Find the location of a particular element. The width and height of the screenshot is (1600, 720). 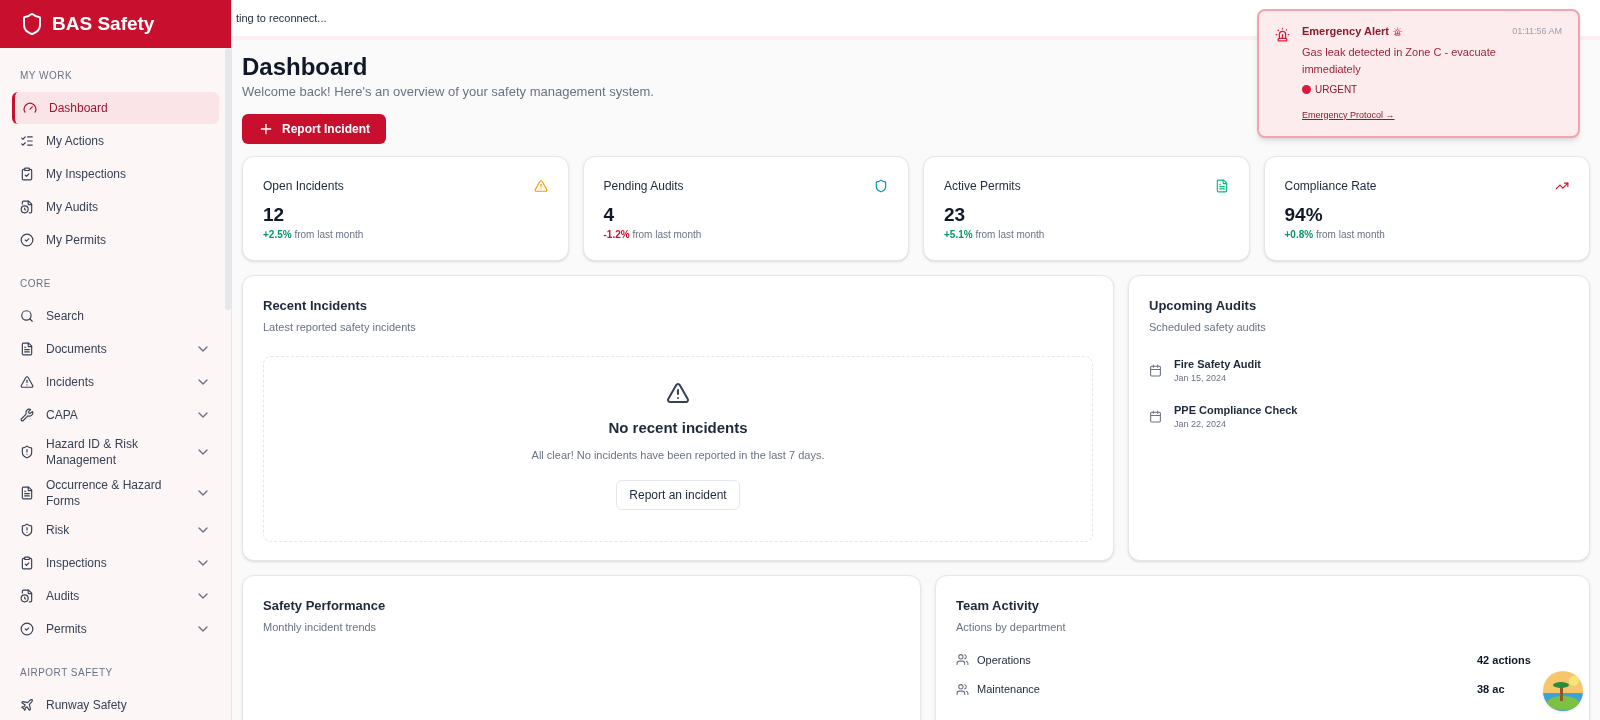

card-subtitle: Latest reported safety incidents is located at coordinates (340, 327).